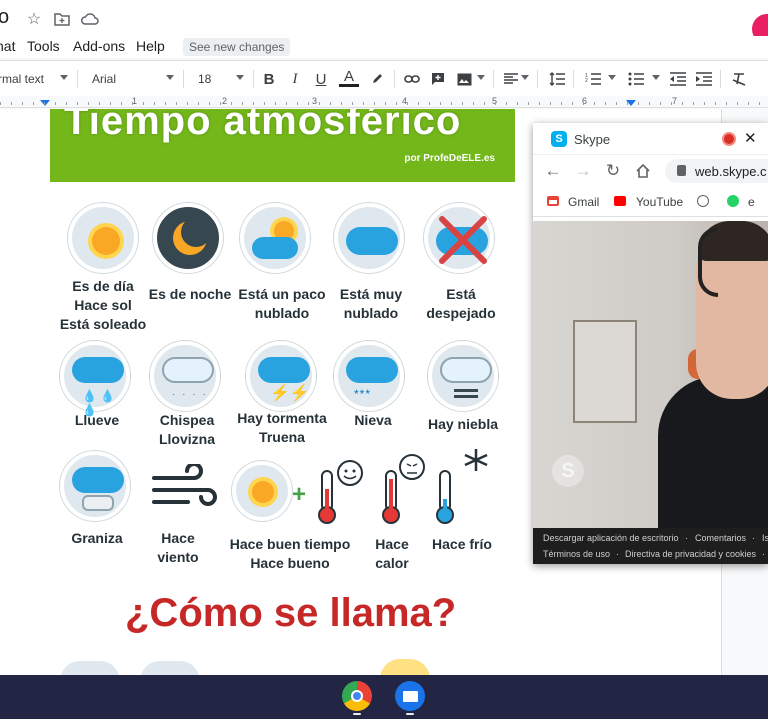 Image resolution: width=768 pixels, height=719 pixels. What do you see at coordinates (95, 379) in the screenshot?
I see `rain-icon: 💧💧💧` at bounding box center [95, 379].